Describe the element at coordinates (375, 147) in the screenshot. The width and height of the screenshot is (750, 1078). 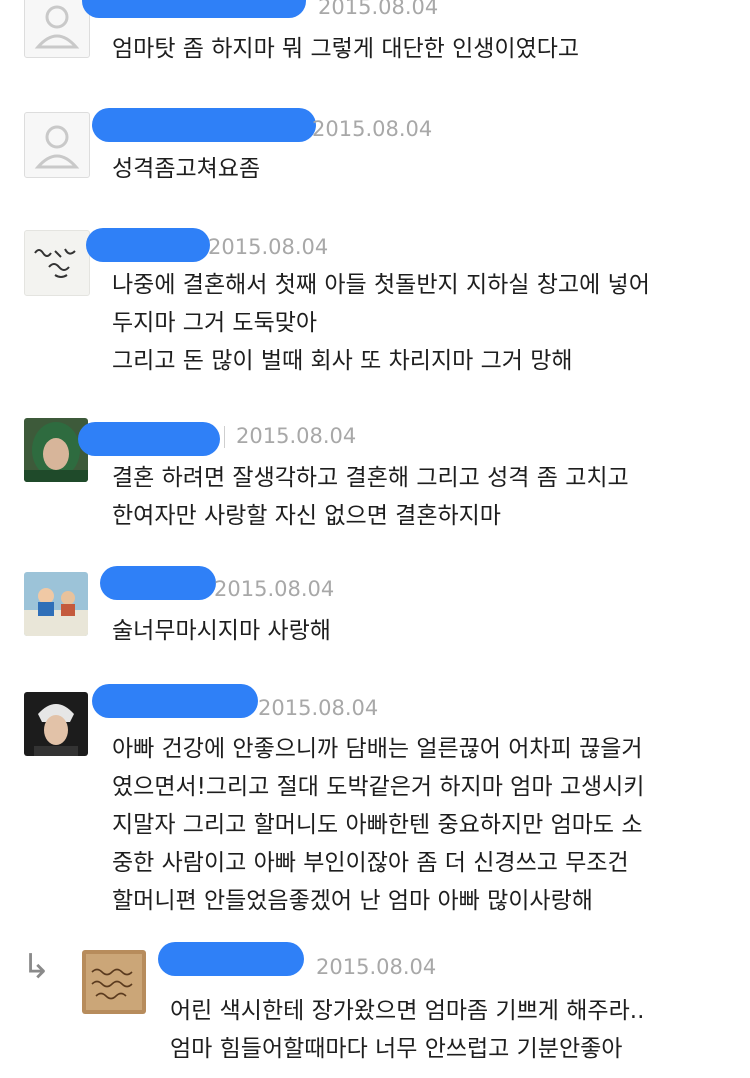
I see `comment-item: 2015.08.04 성격좀고쳐요좀` at that location.